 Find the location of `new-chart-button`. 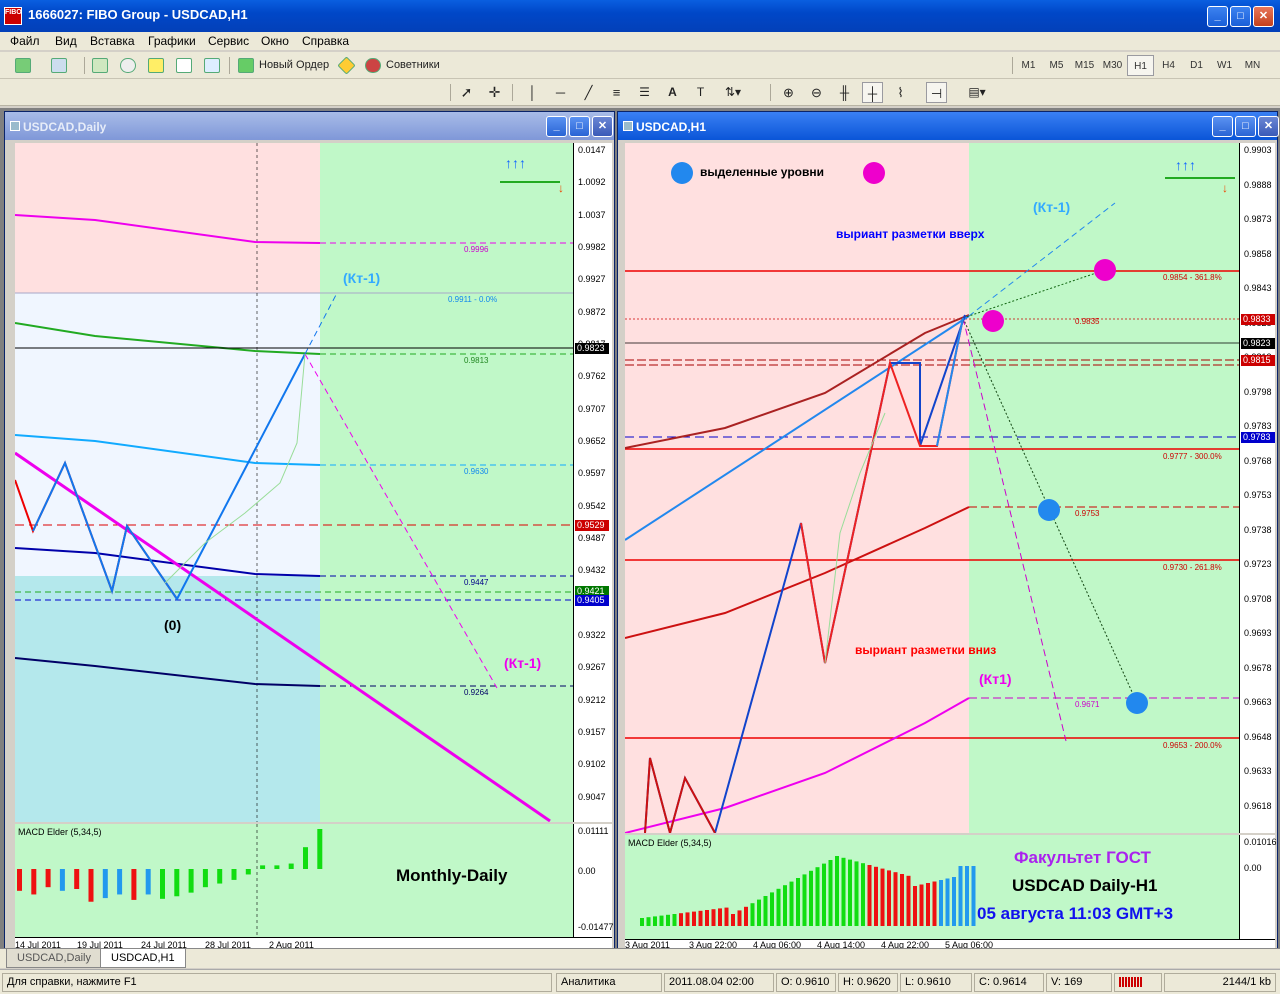

new-chart-button is located at coordinates (27, 65).